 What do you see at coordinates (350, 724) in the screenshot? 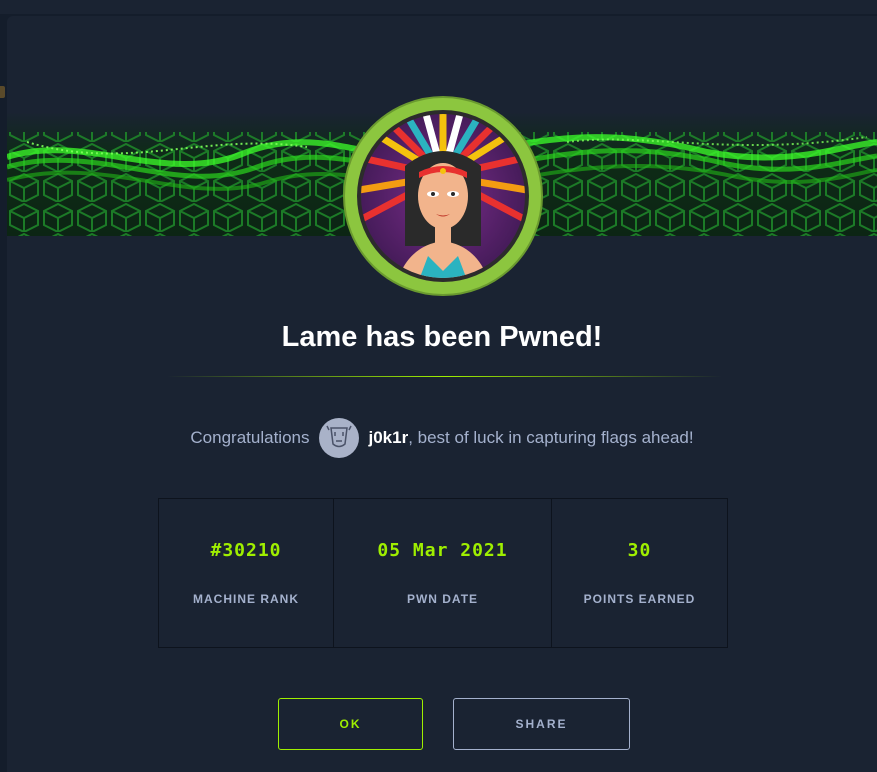
I see `ok-button: OK` at bounding box center [350, 724].